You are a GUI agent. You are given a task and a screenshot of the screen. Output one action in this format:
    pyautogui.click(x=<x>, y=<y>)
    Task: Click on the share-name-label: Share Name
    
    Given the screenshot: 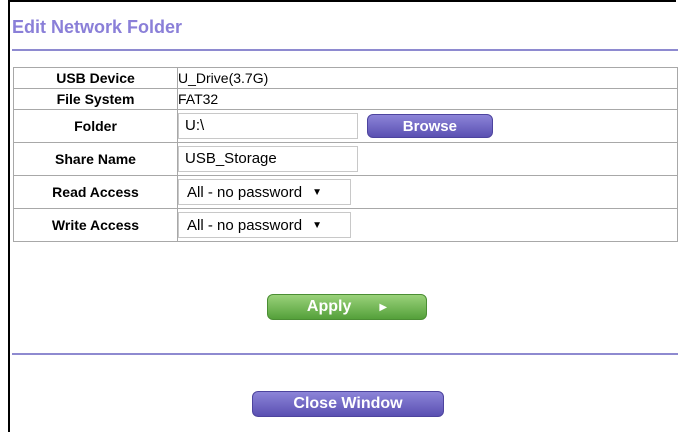 What is the action you would take?
    pyautogui.click(x=95, y=159)
    